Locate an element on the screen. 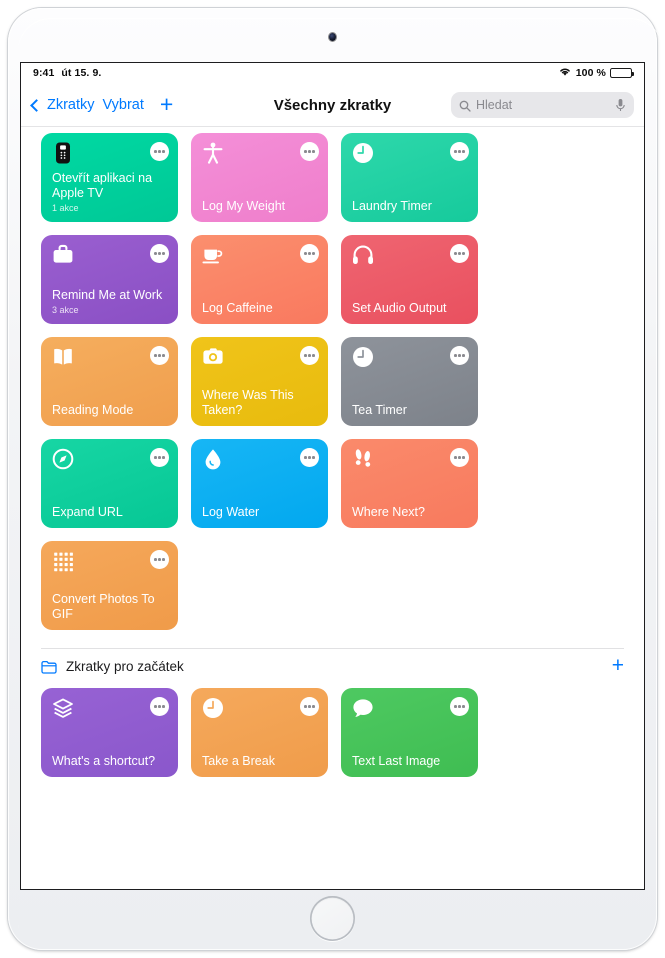 The image size is (665, 958). shortcut-text-block: Laundry Timer is located at coordinates (410, 206).